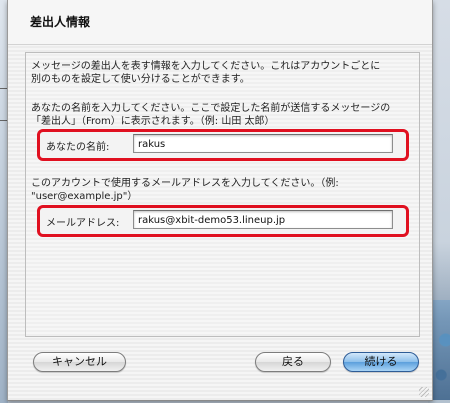 The width and height of the screenshot is (450, 403). I want to click on dialog-header: 差出人情報, so click(220, 22).